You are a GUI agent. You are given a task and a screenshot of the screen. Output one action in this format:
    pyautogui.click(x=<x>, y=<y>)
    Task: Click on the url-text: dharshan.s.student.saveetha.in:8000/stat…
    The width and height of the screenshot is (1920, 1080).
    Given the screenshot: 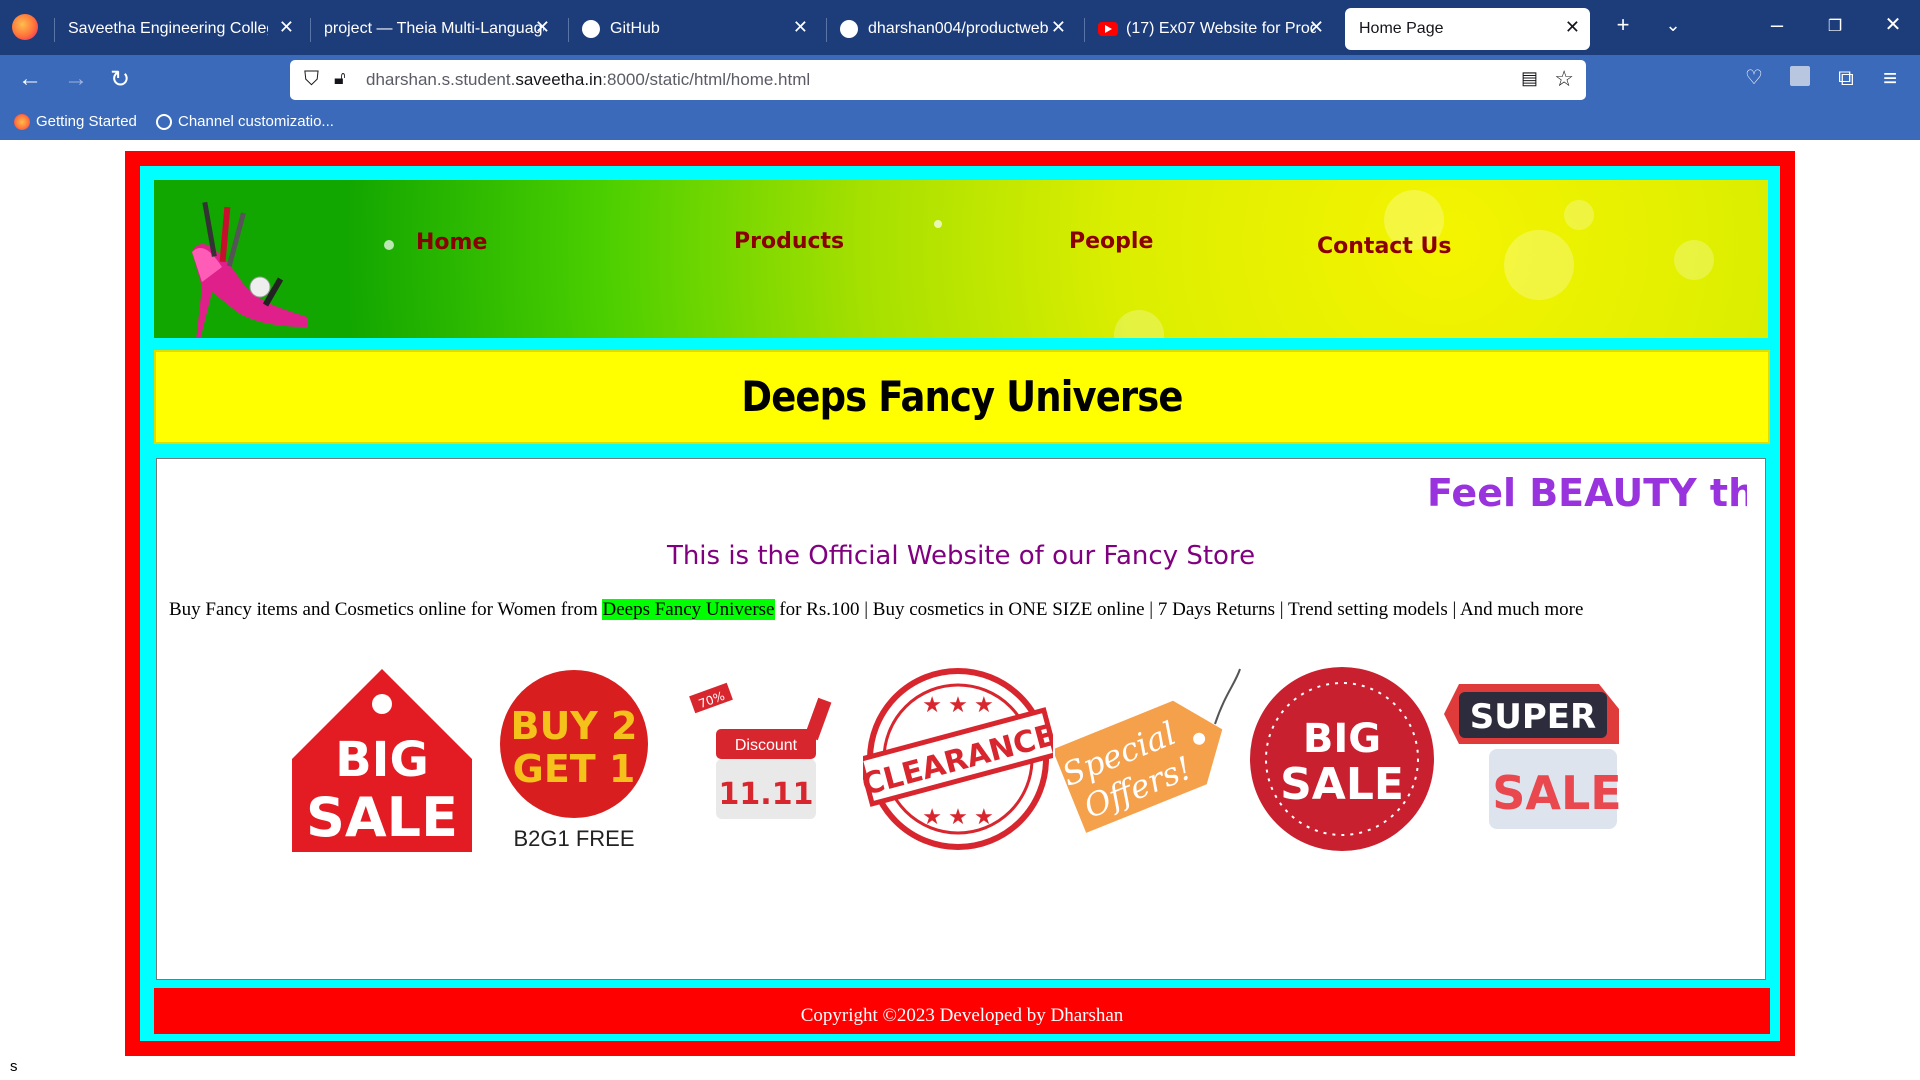 What is the action you would take?
    pyautogui.click(x=588, y=80)
    